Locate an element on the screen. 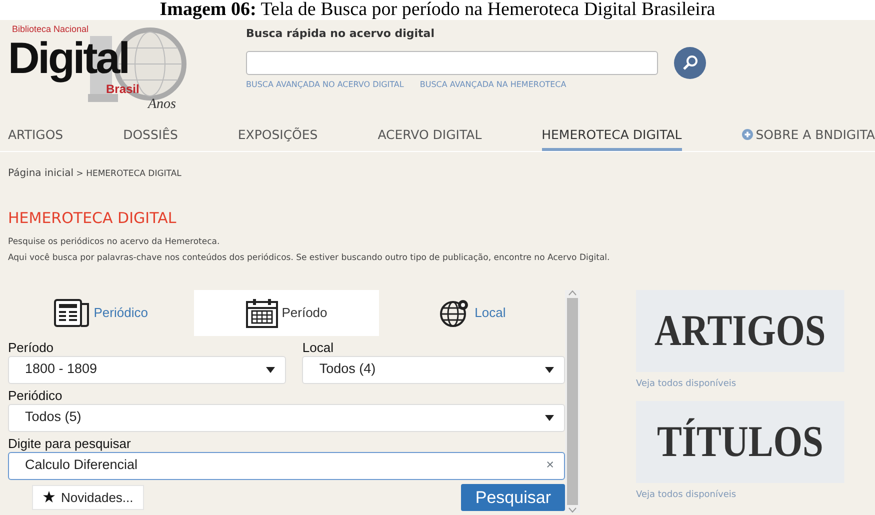 This screenshot has height=515, width=875. field-label: Digite para pesquisar is located at coordinates (70, 444).